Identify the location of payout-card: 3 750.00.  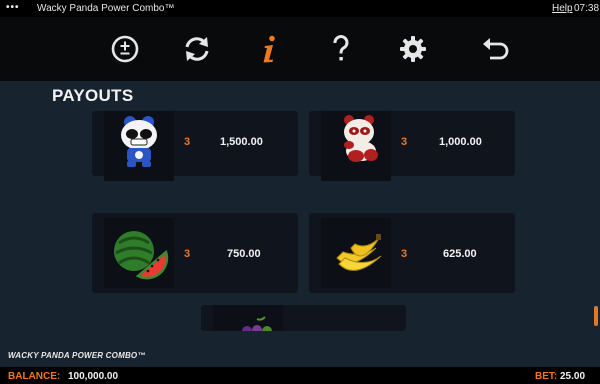
(195, 253).